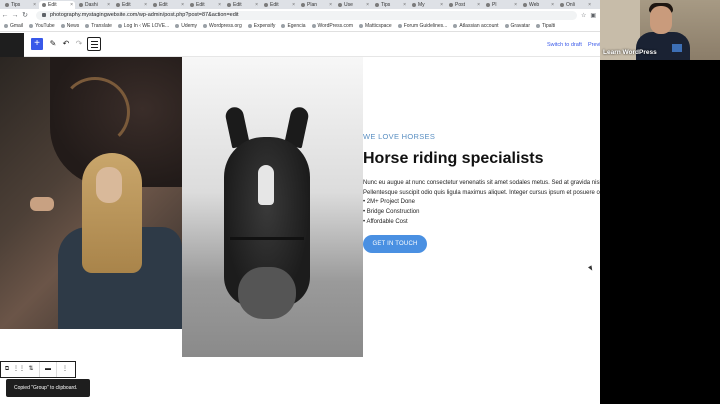  I want to click on bookmark-item: Udemy, so click(186, 26).